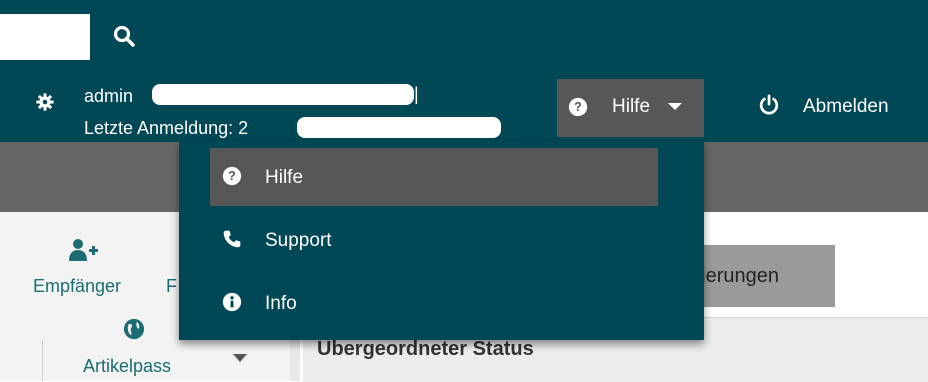  What do you see at coordinates (127, 366) in the screenshot?
I see `artikelpass-label: Artikelpass` at bounding box center [127, 366].